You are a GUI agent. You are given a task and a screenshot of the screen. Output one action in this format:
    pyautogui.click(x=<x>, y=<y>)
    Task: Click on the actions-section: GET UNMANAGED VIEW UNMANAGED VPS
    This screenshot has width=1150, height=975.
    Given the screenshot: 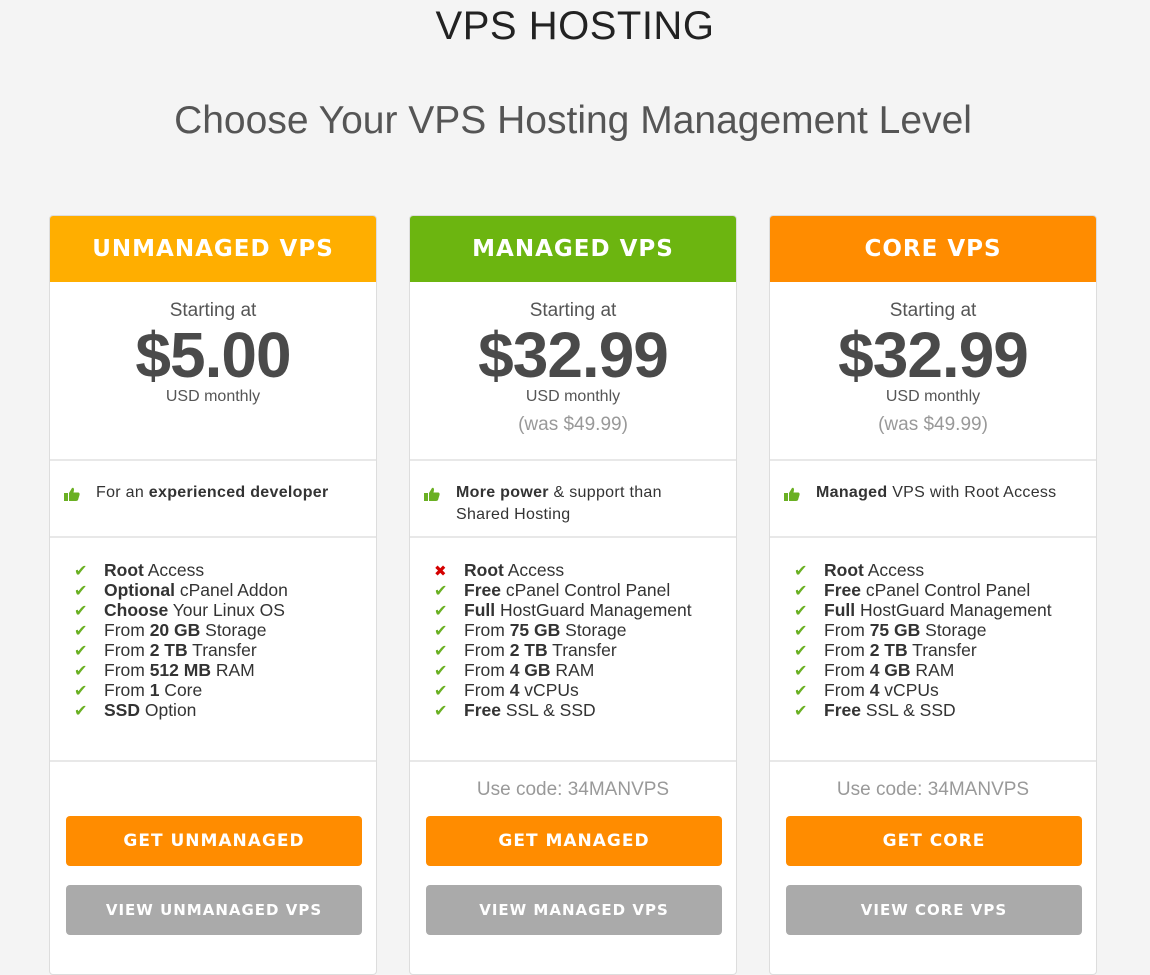 What is the action you would take?
    pyautogui.click(x=213, y=868)
    